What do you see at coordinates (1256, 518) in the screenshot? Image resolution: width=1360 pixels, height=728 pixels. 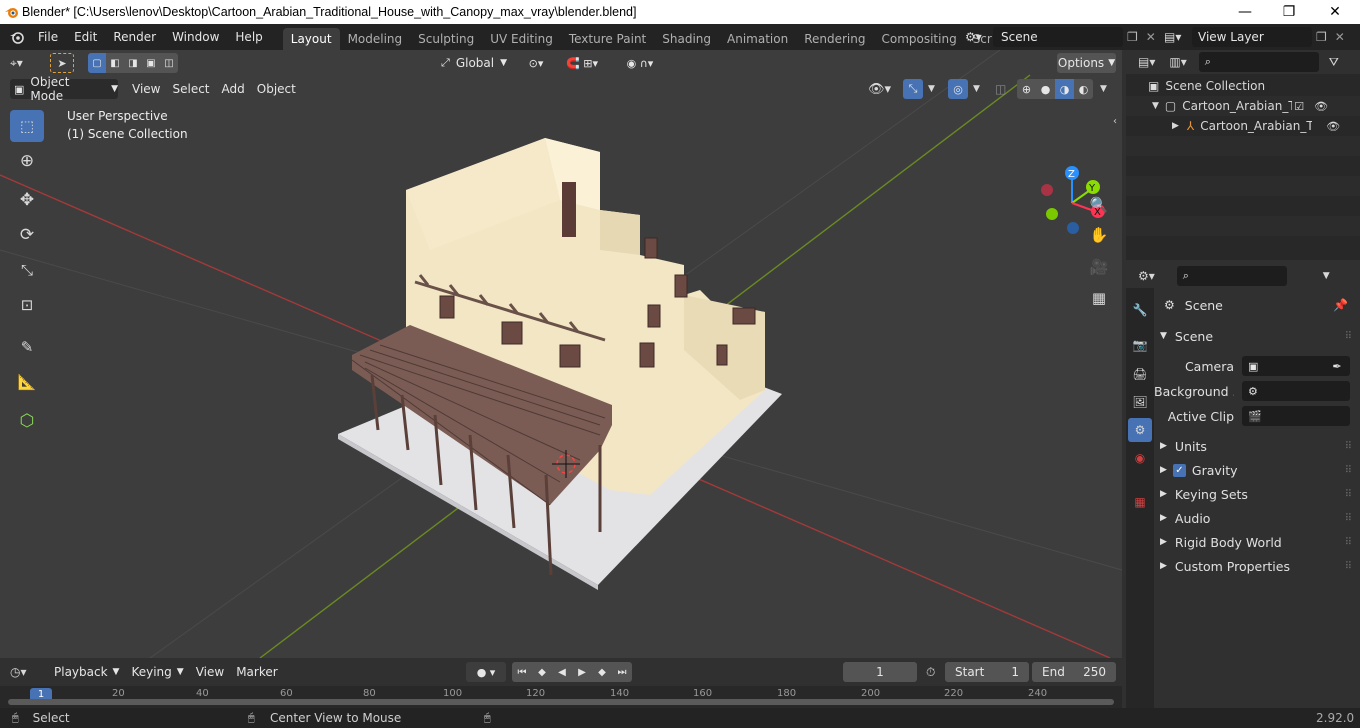 I see `audio-panel-header: ▶ Audio ⠿` at bounding box center [1256, 518].